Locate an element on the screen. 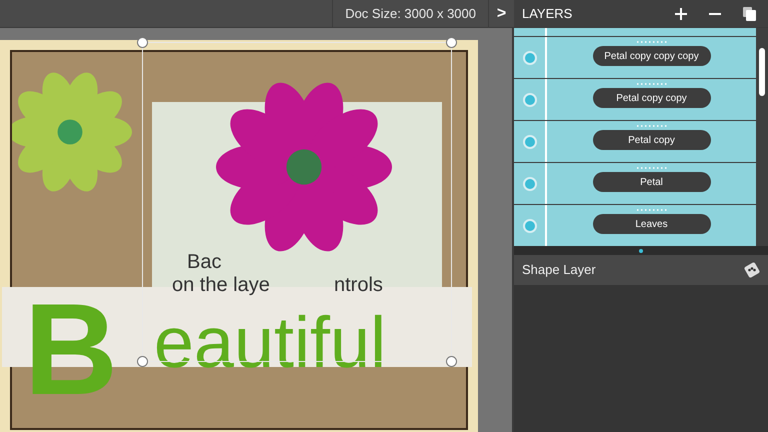 The height and width of the screenshot is (432, 768). layer-name-pill: Petal copy is located at coordinates (651, 140).